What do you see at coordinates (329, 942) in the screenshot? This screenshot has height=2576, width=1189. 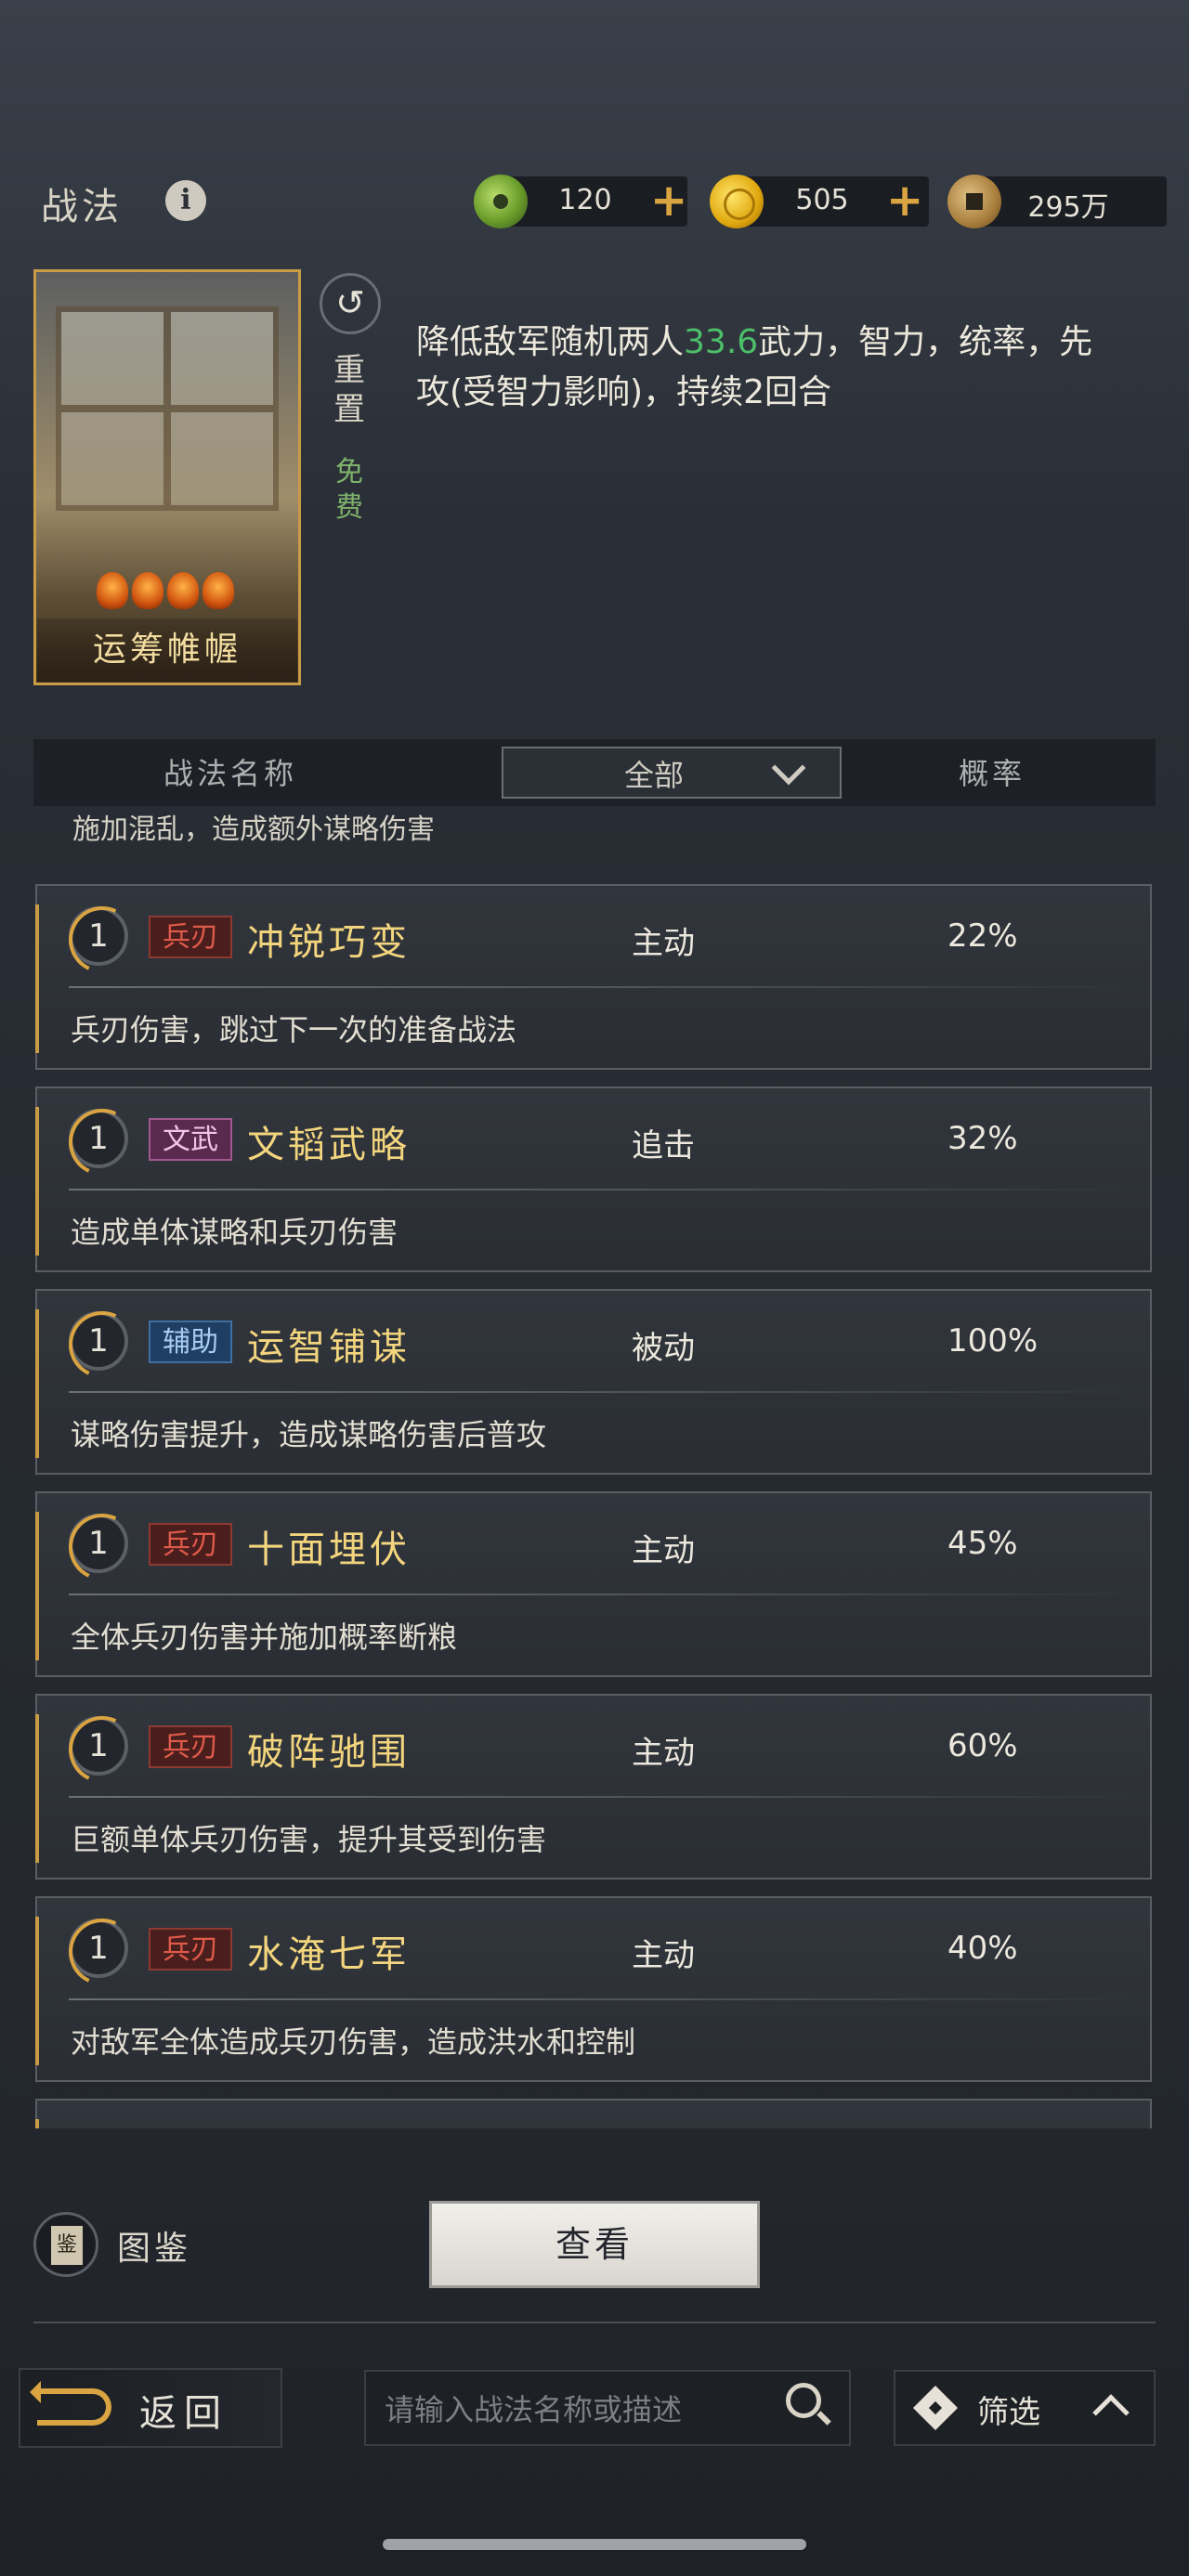 I see `tactic-name: 冲锐巧变` at bounding box center [329, 942].